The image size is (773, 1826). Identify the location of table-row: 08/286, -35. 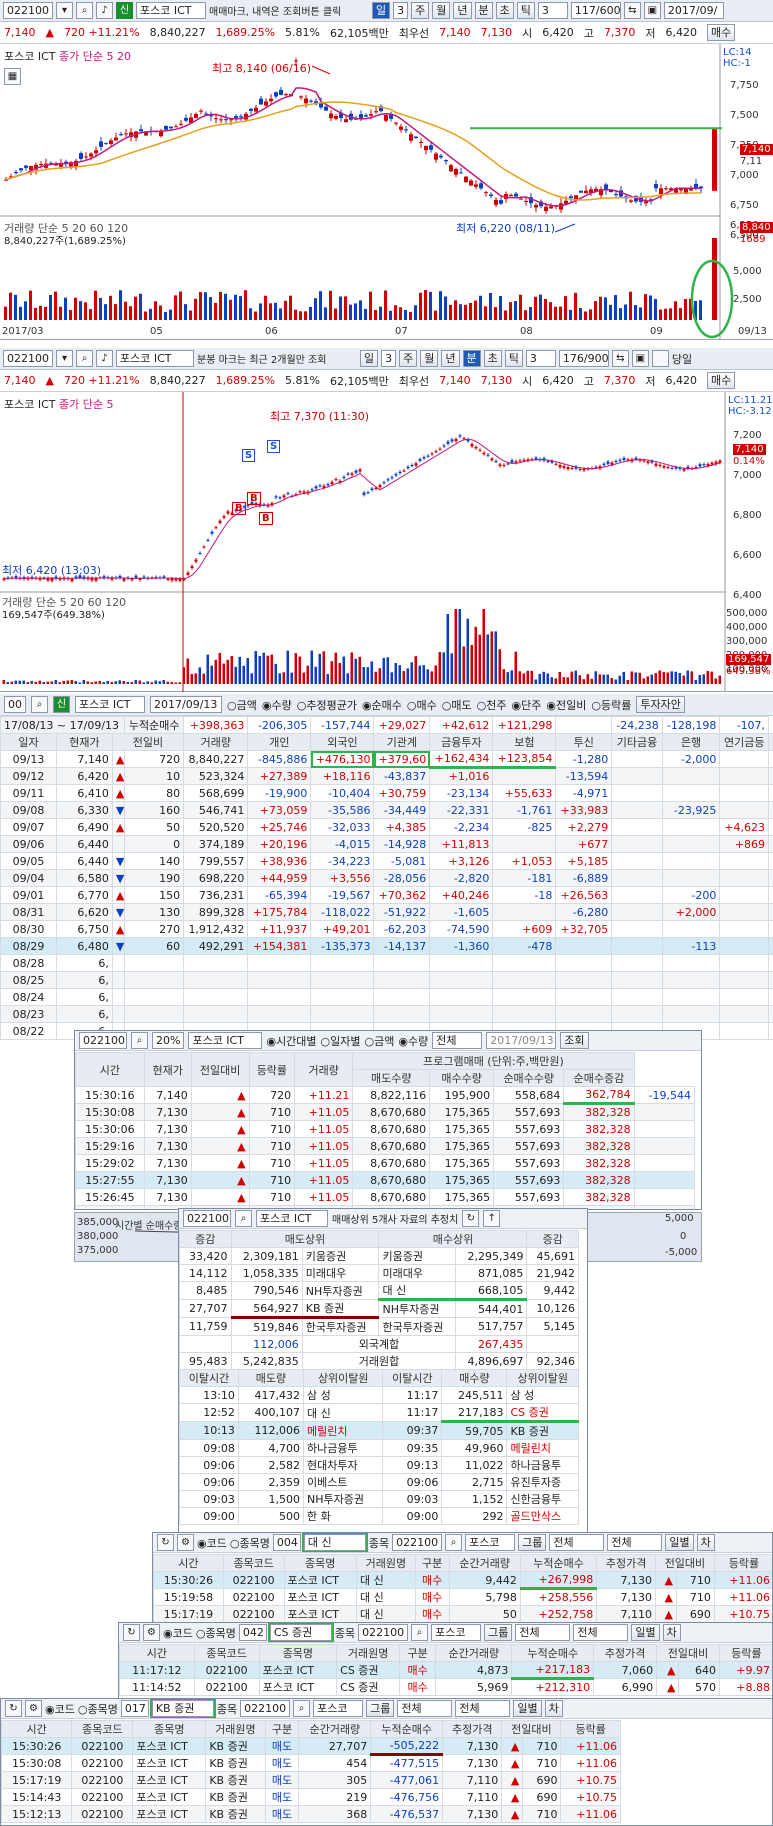
(386, 963).